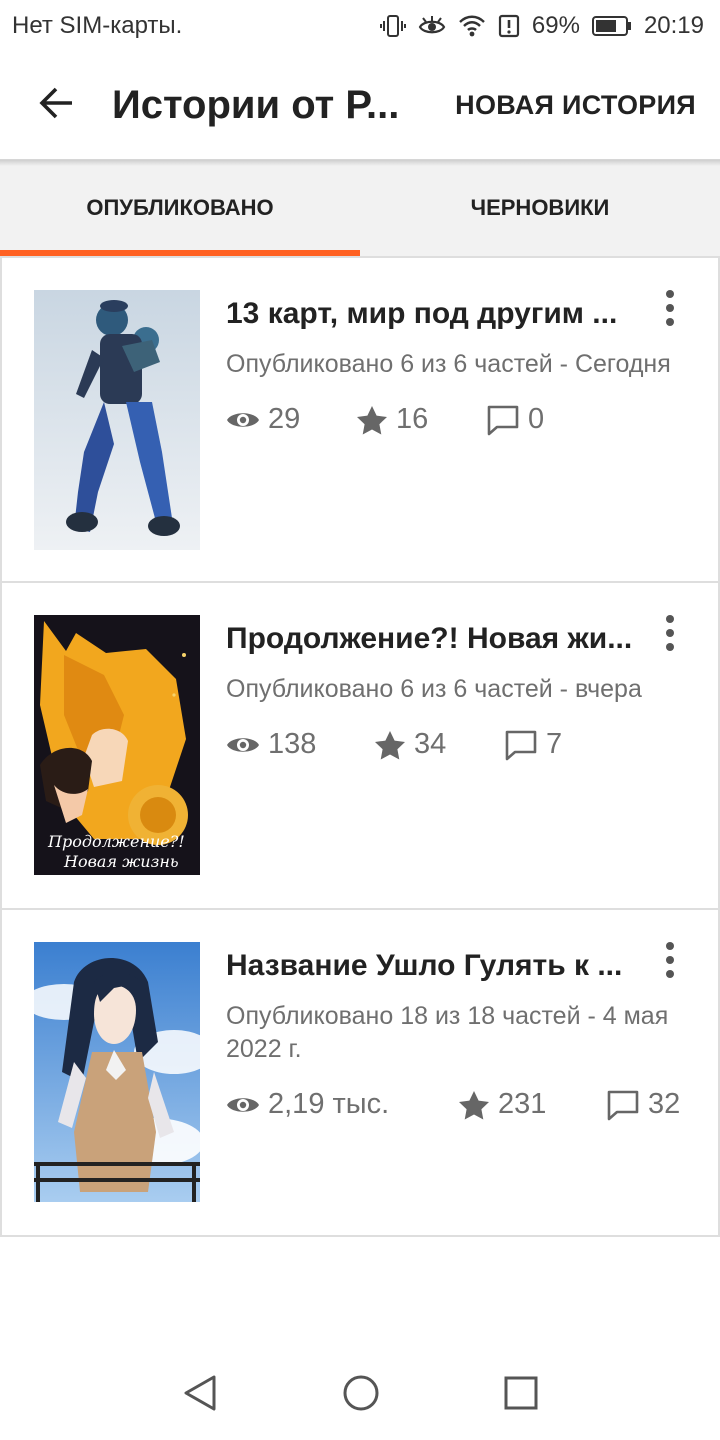 The height and width of the screenshot is (1440, 720). What do you see at coordinates (360, 26) in the screenshot?
I see `status-bar: Нет SIM-карты. 69% 20:19` at bounding box center [360, 26].